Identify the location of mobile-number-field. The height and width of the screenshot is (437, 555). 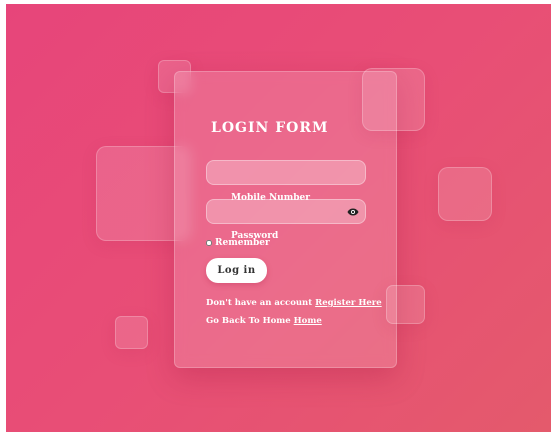
(286, 172).